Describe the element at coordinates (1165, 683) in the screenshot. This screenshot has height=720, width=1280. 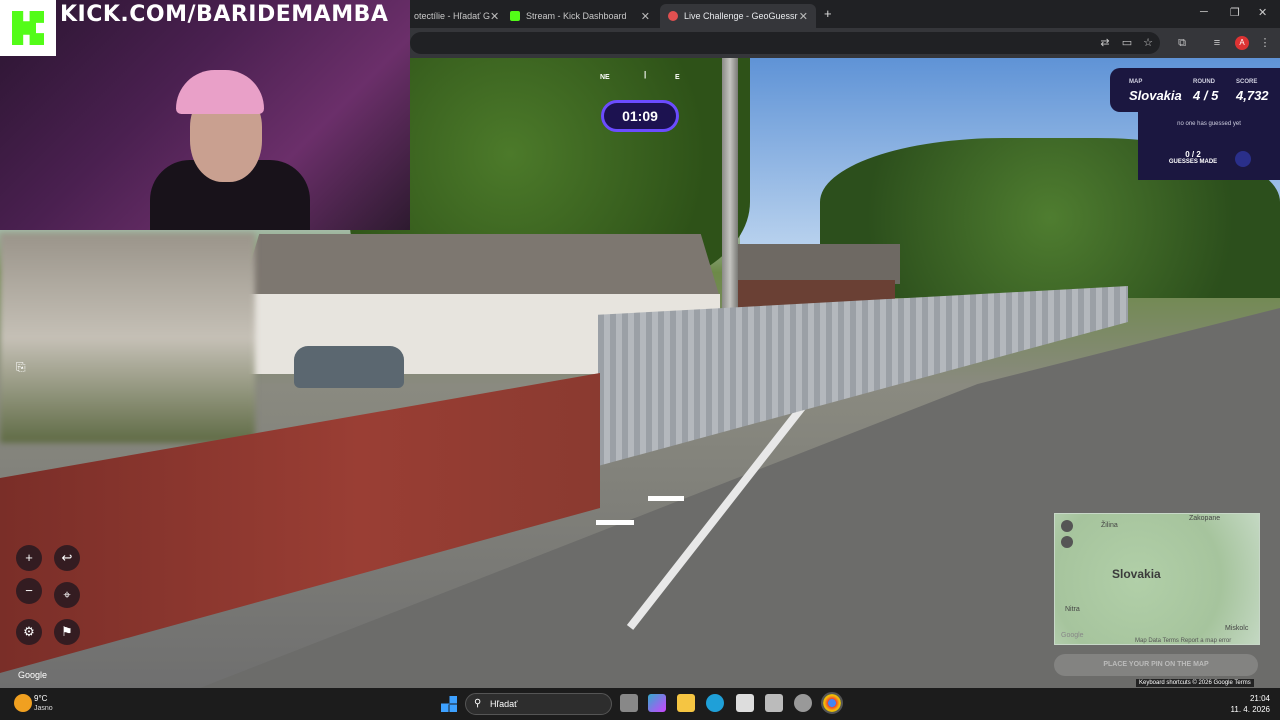
I see `keyboard-shortcuts-link: Keyboard shortcuts` at that location.